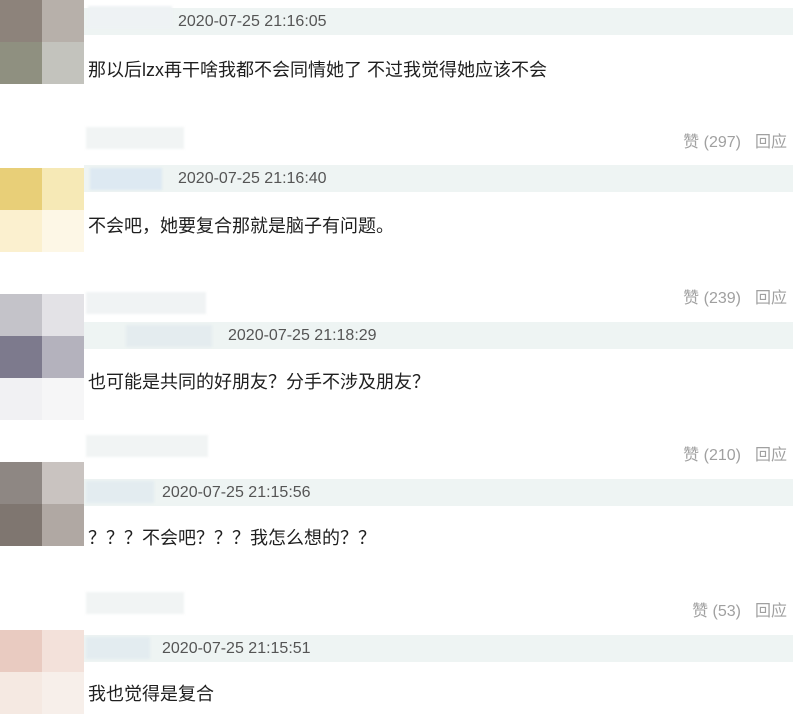  I want to click on like-count: (53), so click(726, 611).